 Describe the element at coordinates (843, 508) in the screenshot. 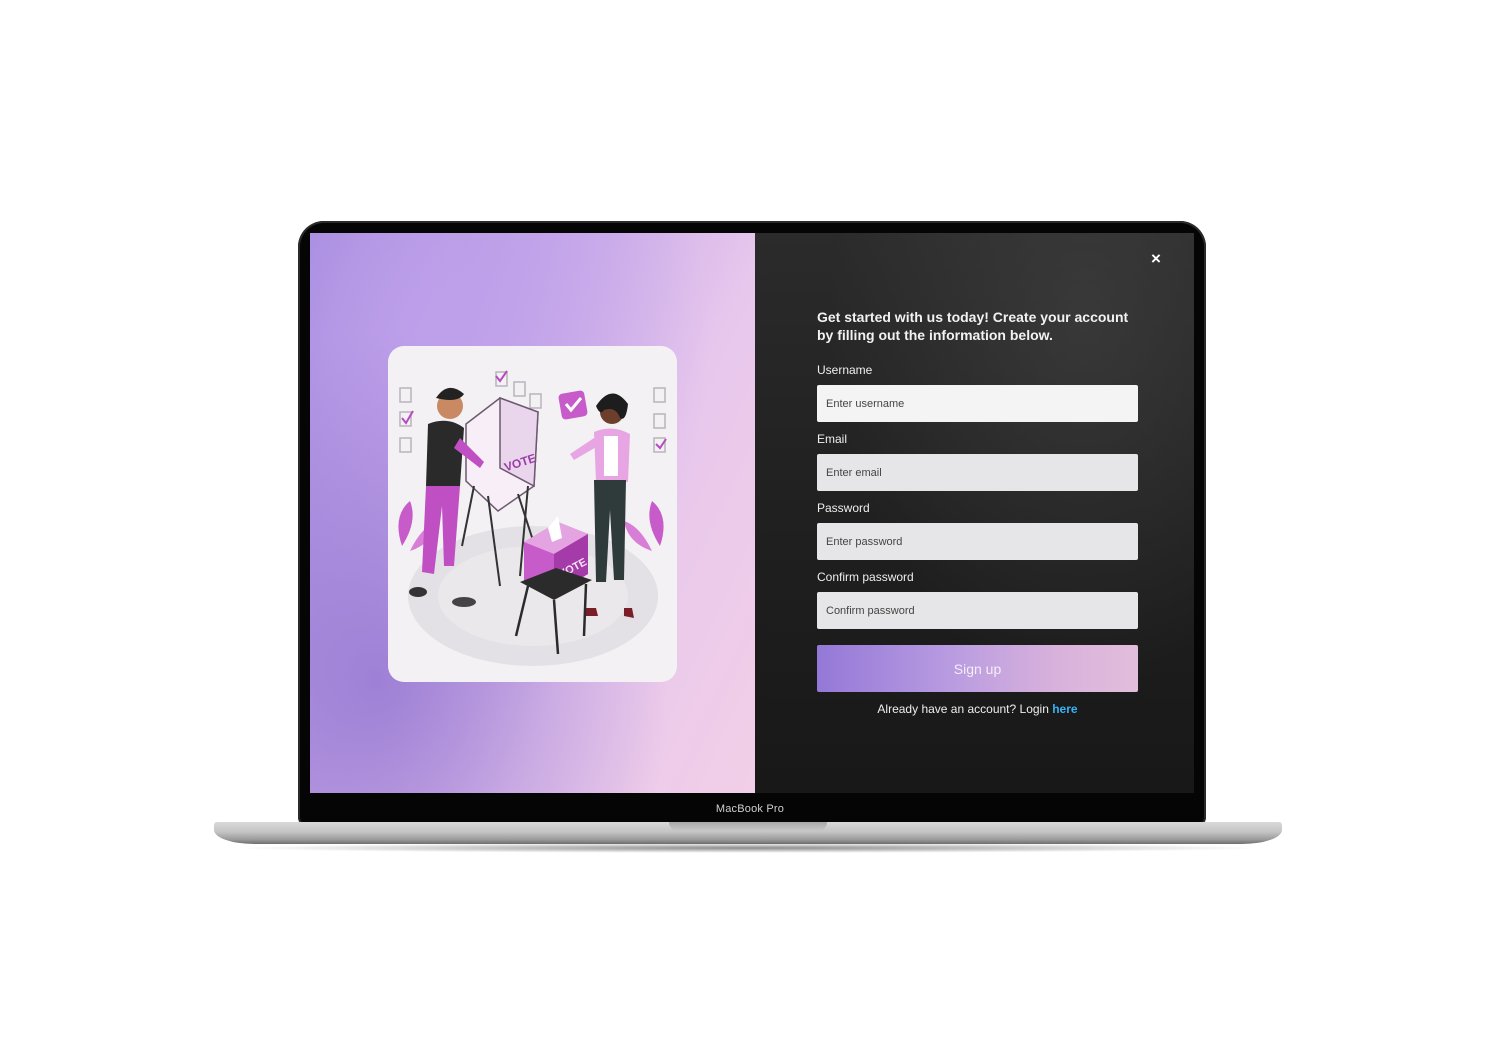

I see `password-label: Password` at that location.